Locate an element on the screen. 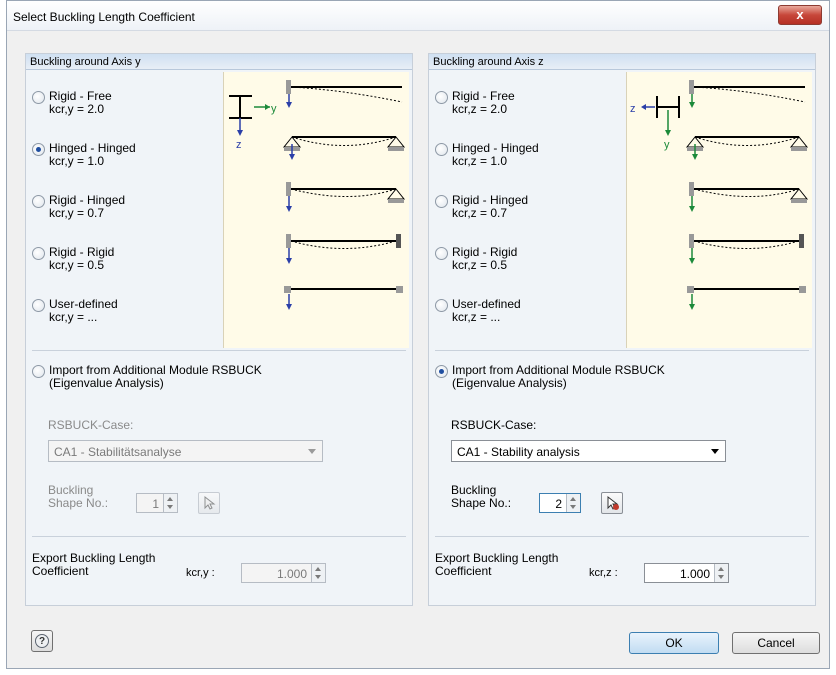  separator-2-z is located at coordinates (622, 536).